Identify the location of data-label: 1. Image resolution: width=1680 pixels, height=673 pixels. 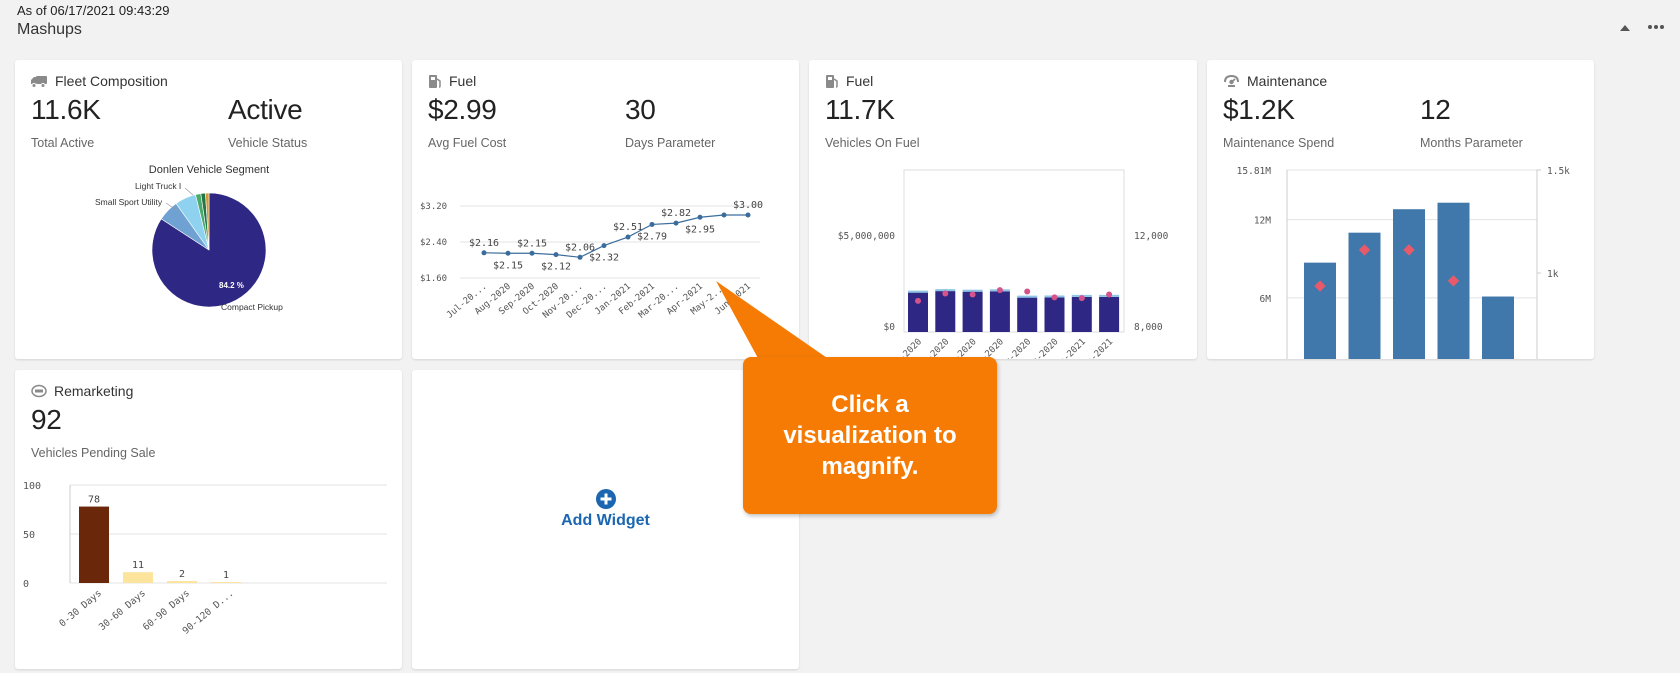
(226, 575).